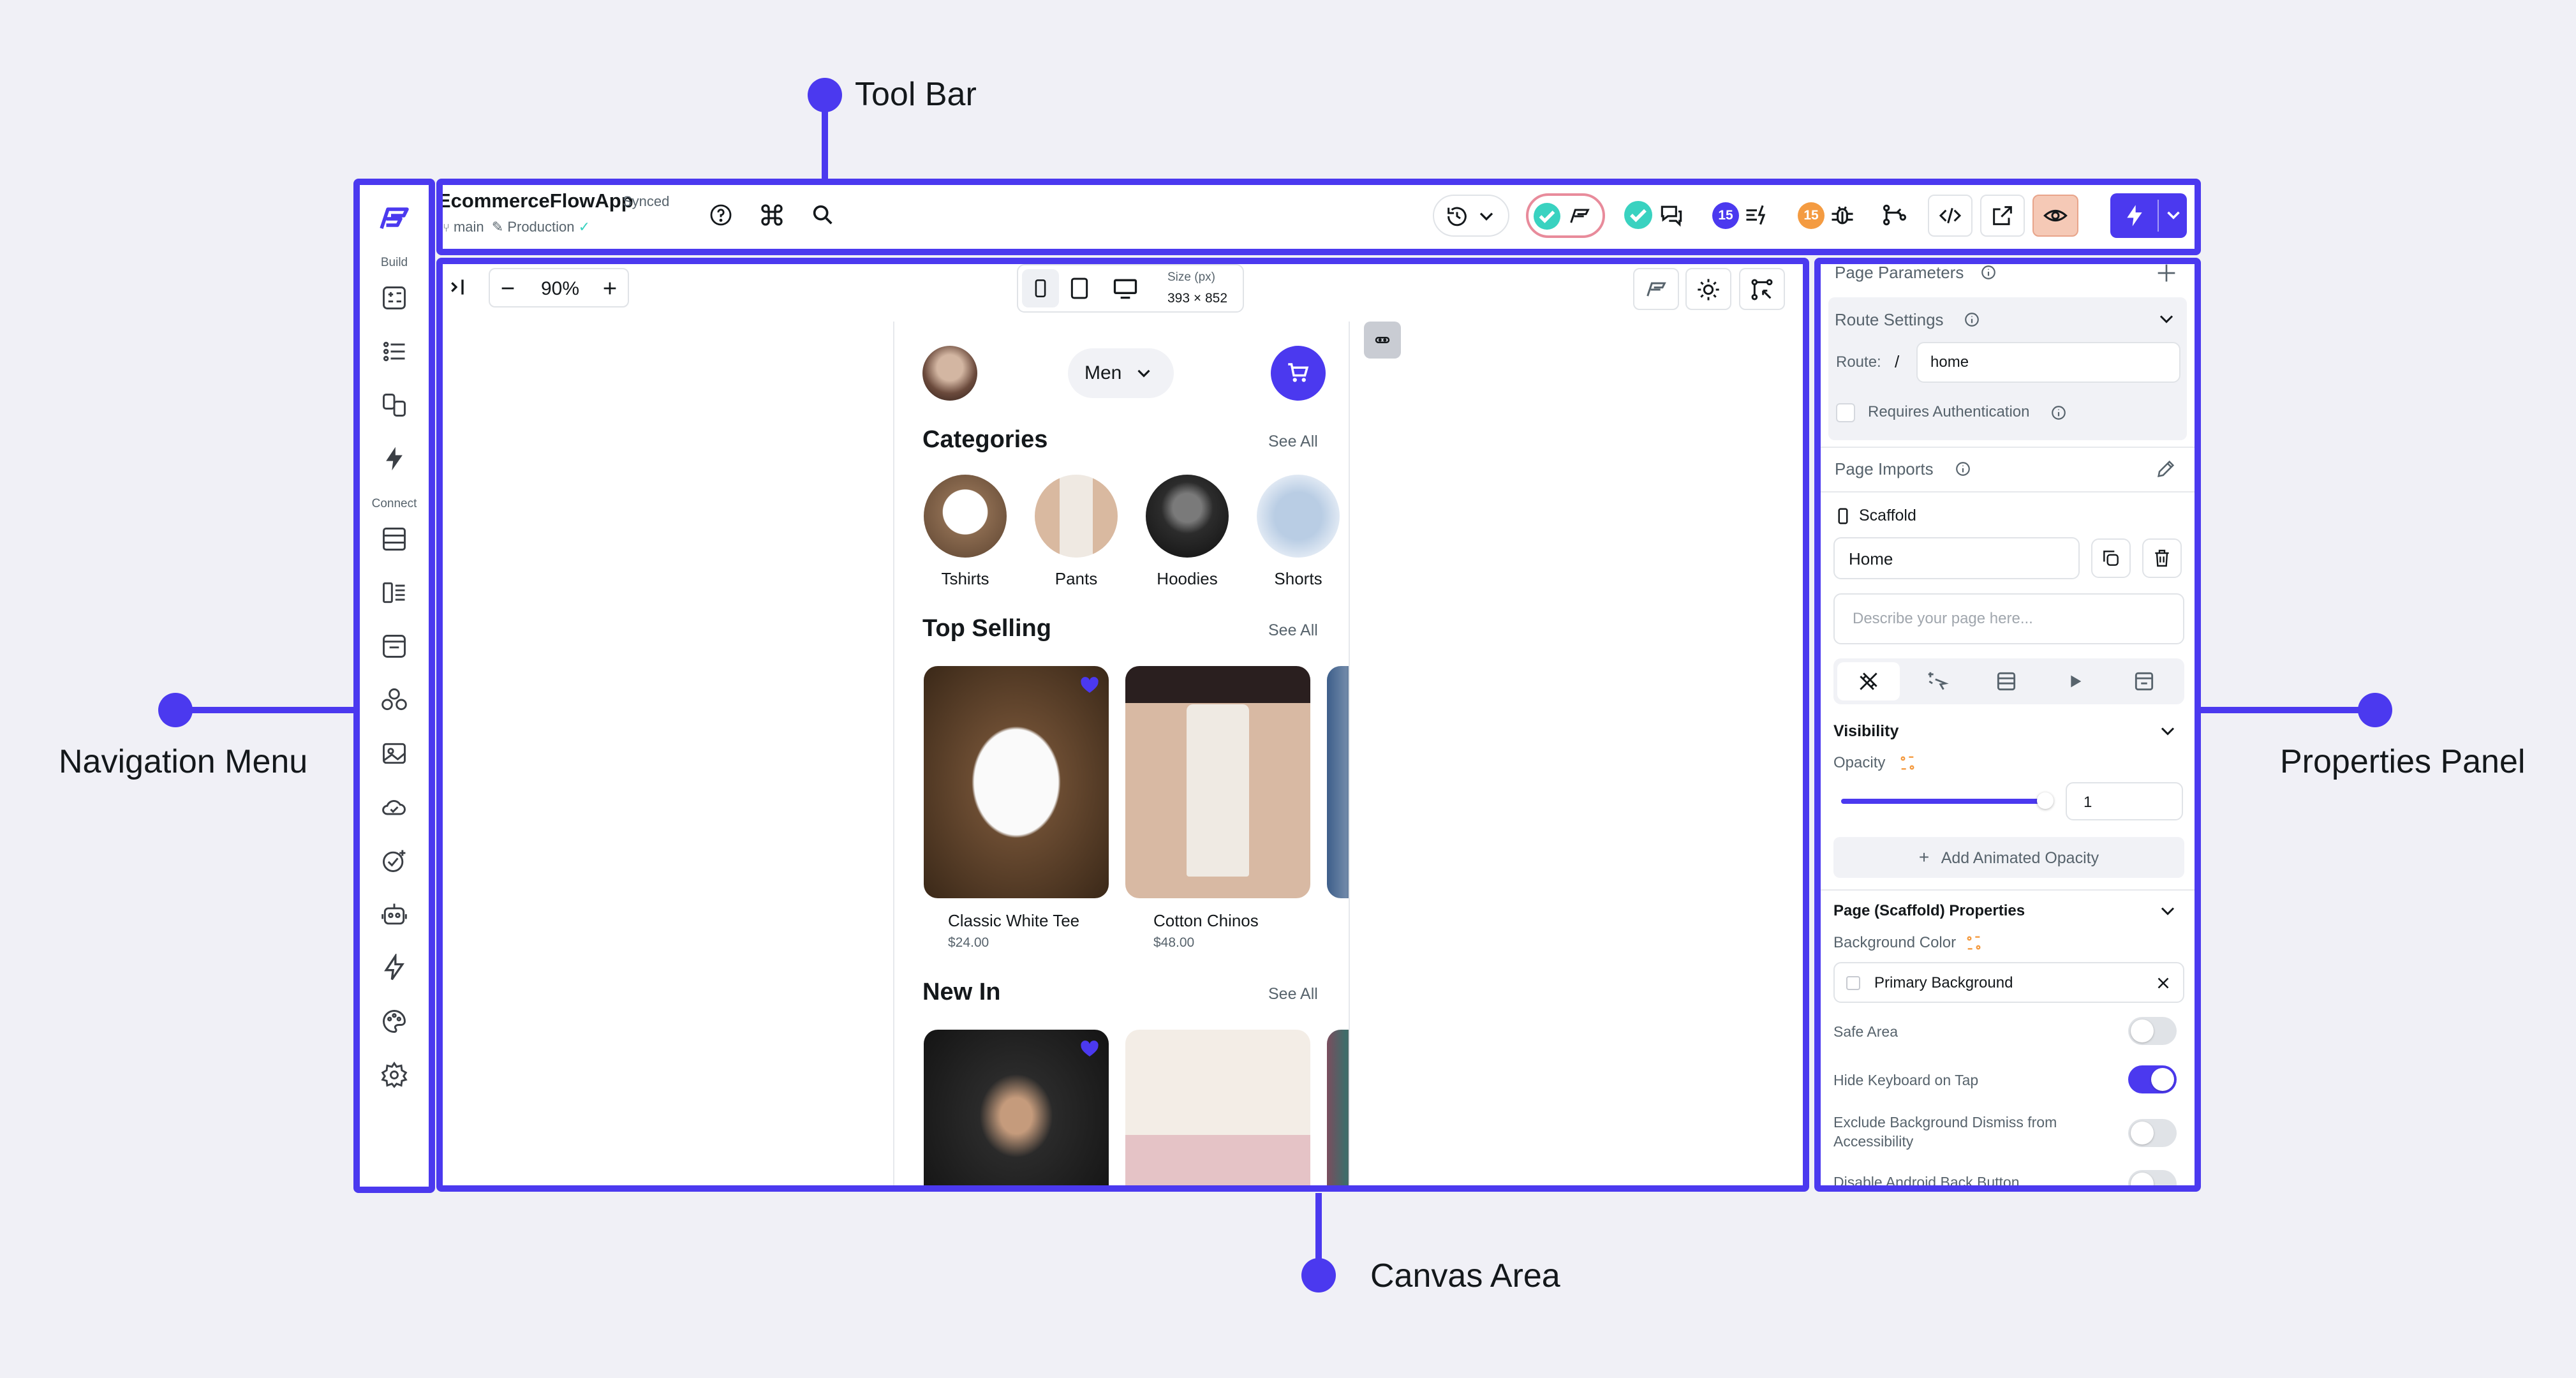 The height and width of the screenshot is (1378, 2576). What do you see at coordinates (1318, 1228) in the screenshot?
I see `canvas-callout-line` at bounding box center [1318, 1228].